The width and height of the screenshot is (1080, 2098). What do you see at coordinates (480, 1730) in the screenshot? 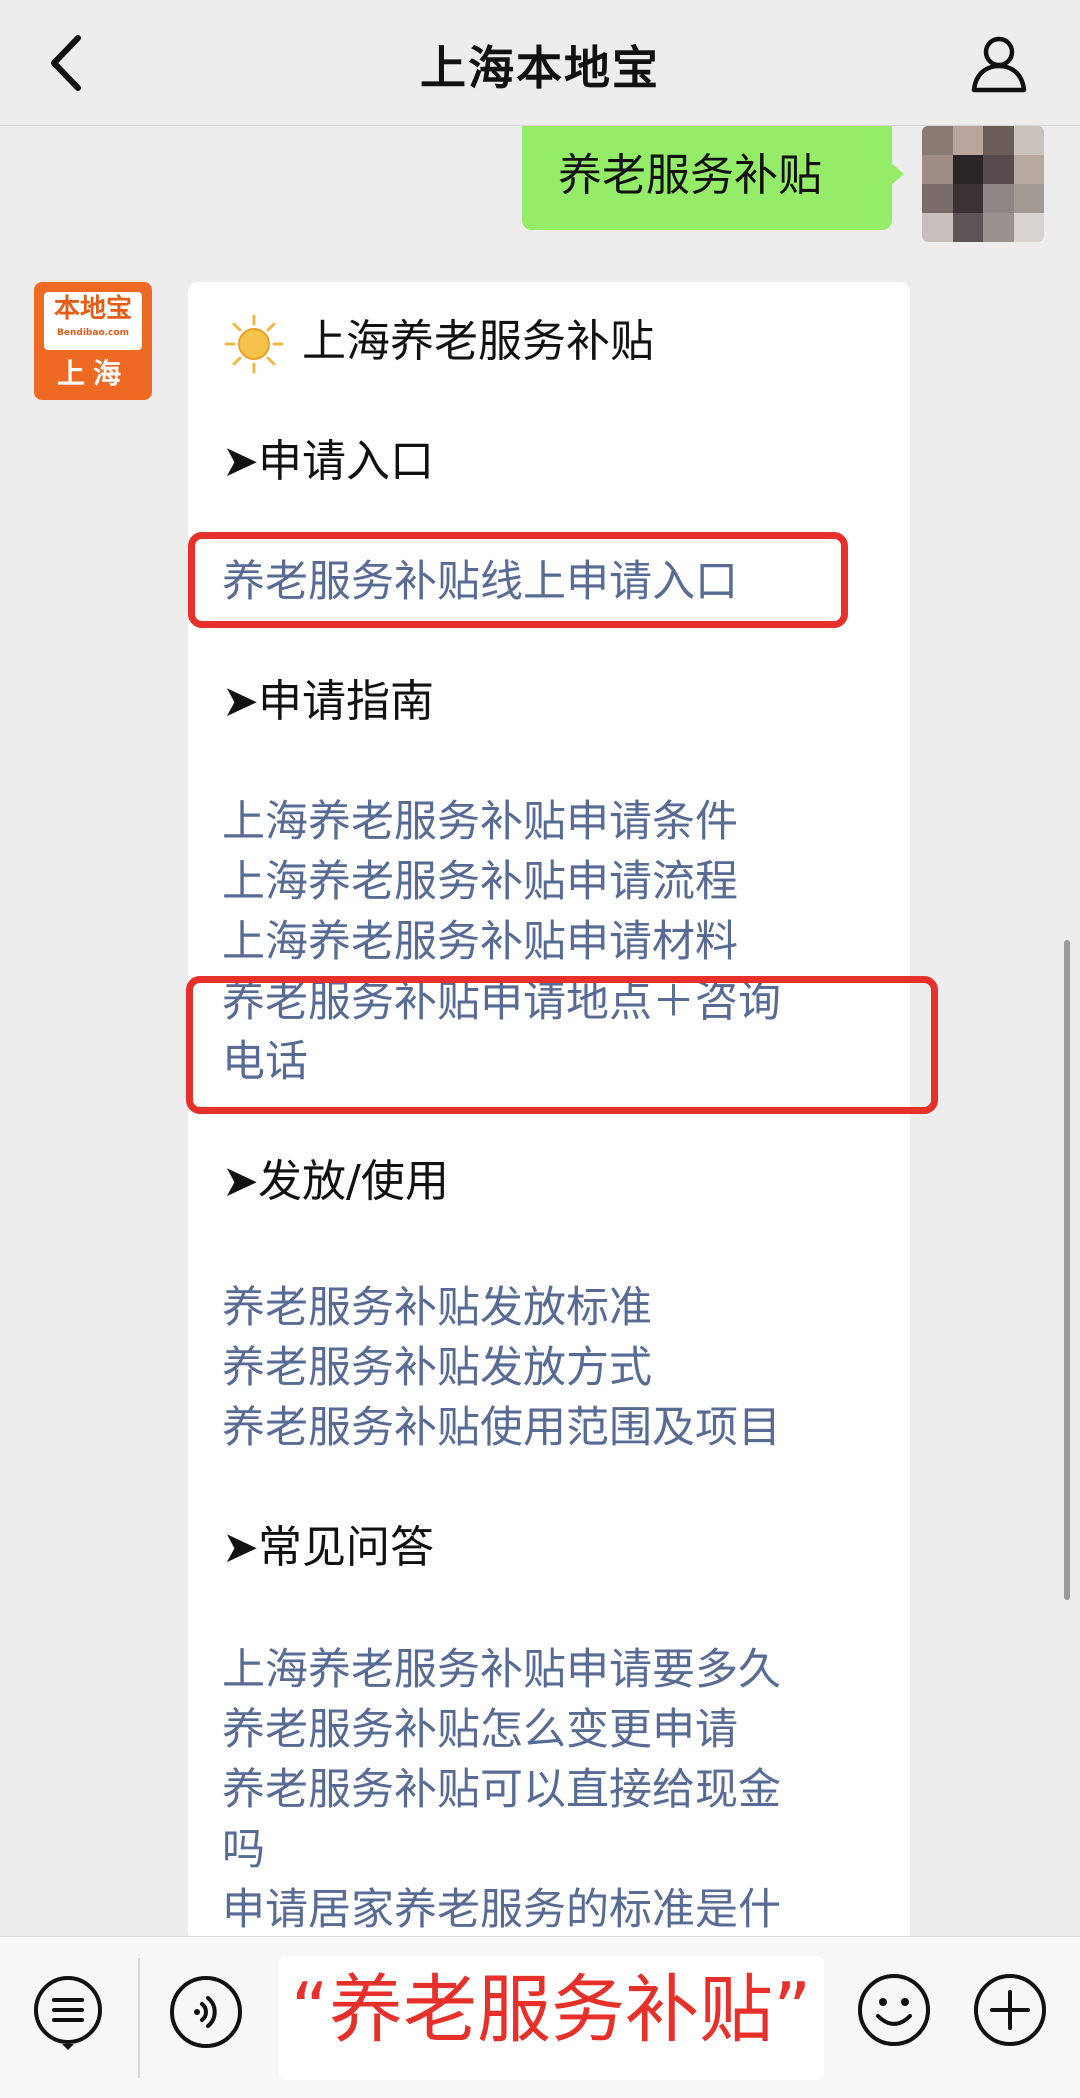
I see `link-faq-change: 养老服务补贴怎么变更申请` at bounding box center [480, 1730].